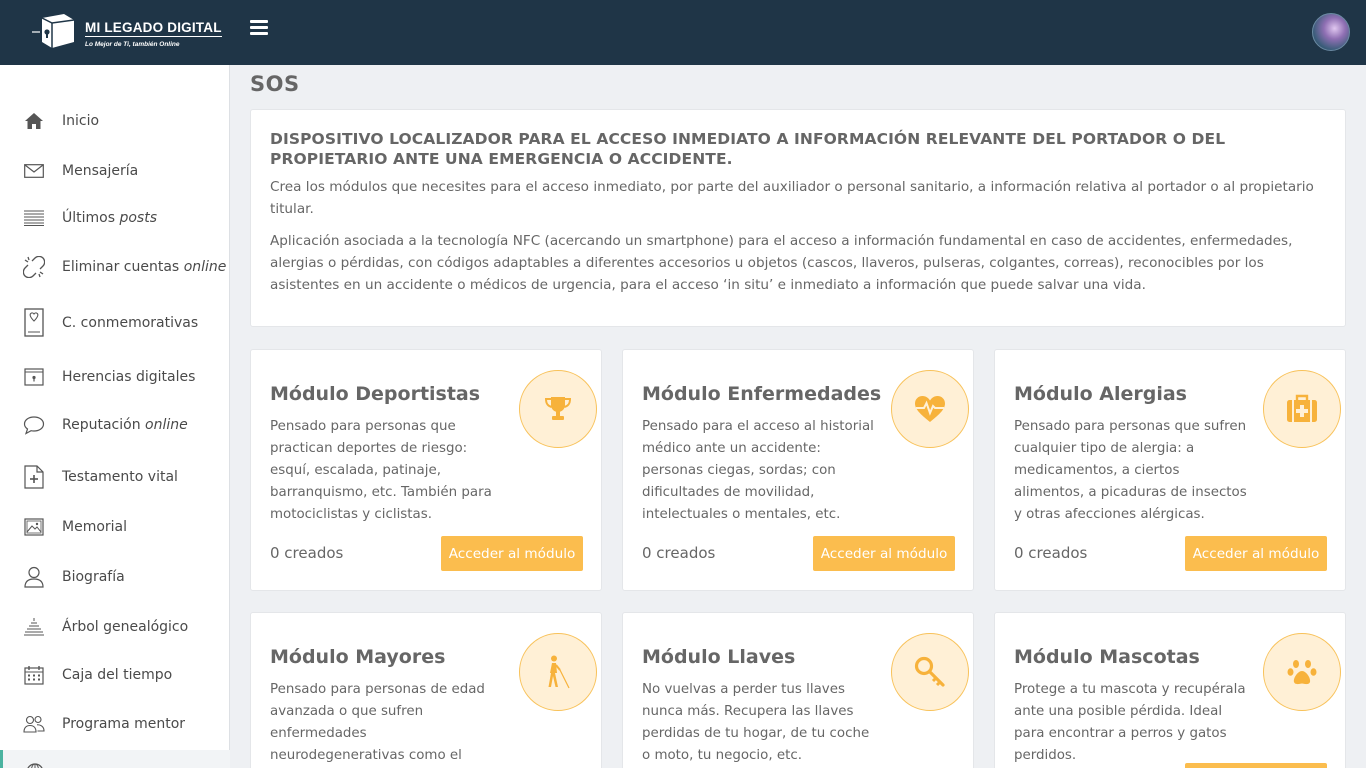  I want to click on sidebar-item-label: Eliminar cuentas, so click(123, 267).